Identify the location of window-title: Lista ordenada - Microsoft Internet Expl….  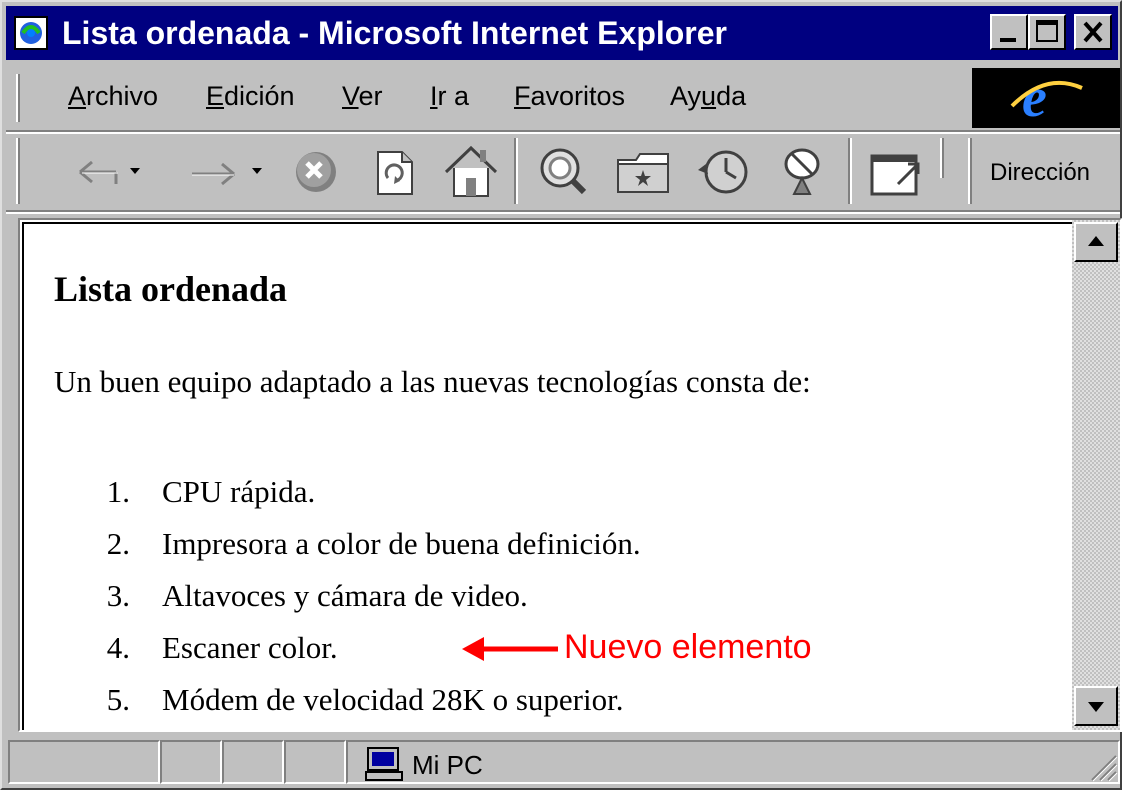
(394, 33).